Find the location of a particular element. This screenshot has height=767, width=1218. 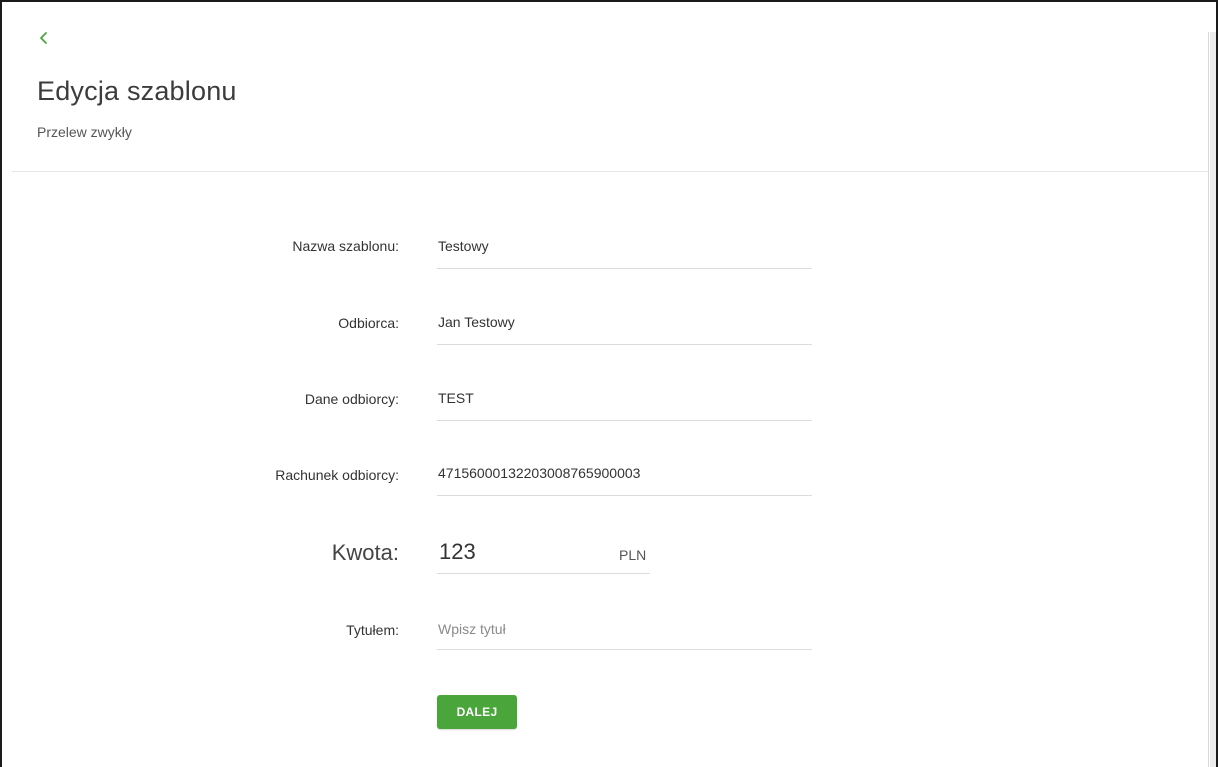

chevron-left-icon is located at coordinates (44, 38).